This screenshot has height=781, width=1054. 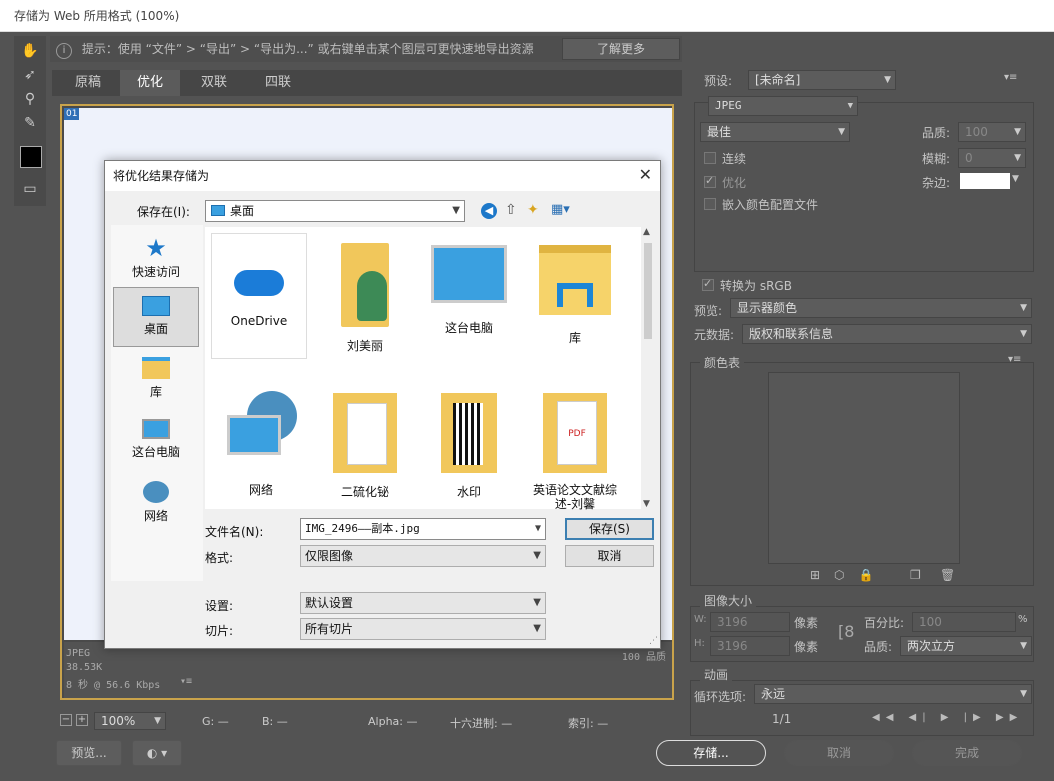 What do you see at coordinates (150, 83) in the screenshot?
I see `tab-optimized: 优化` at bounding box center [150, 83].